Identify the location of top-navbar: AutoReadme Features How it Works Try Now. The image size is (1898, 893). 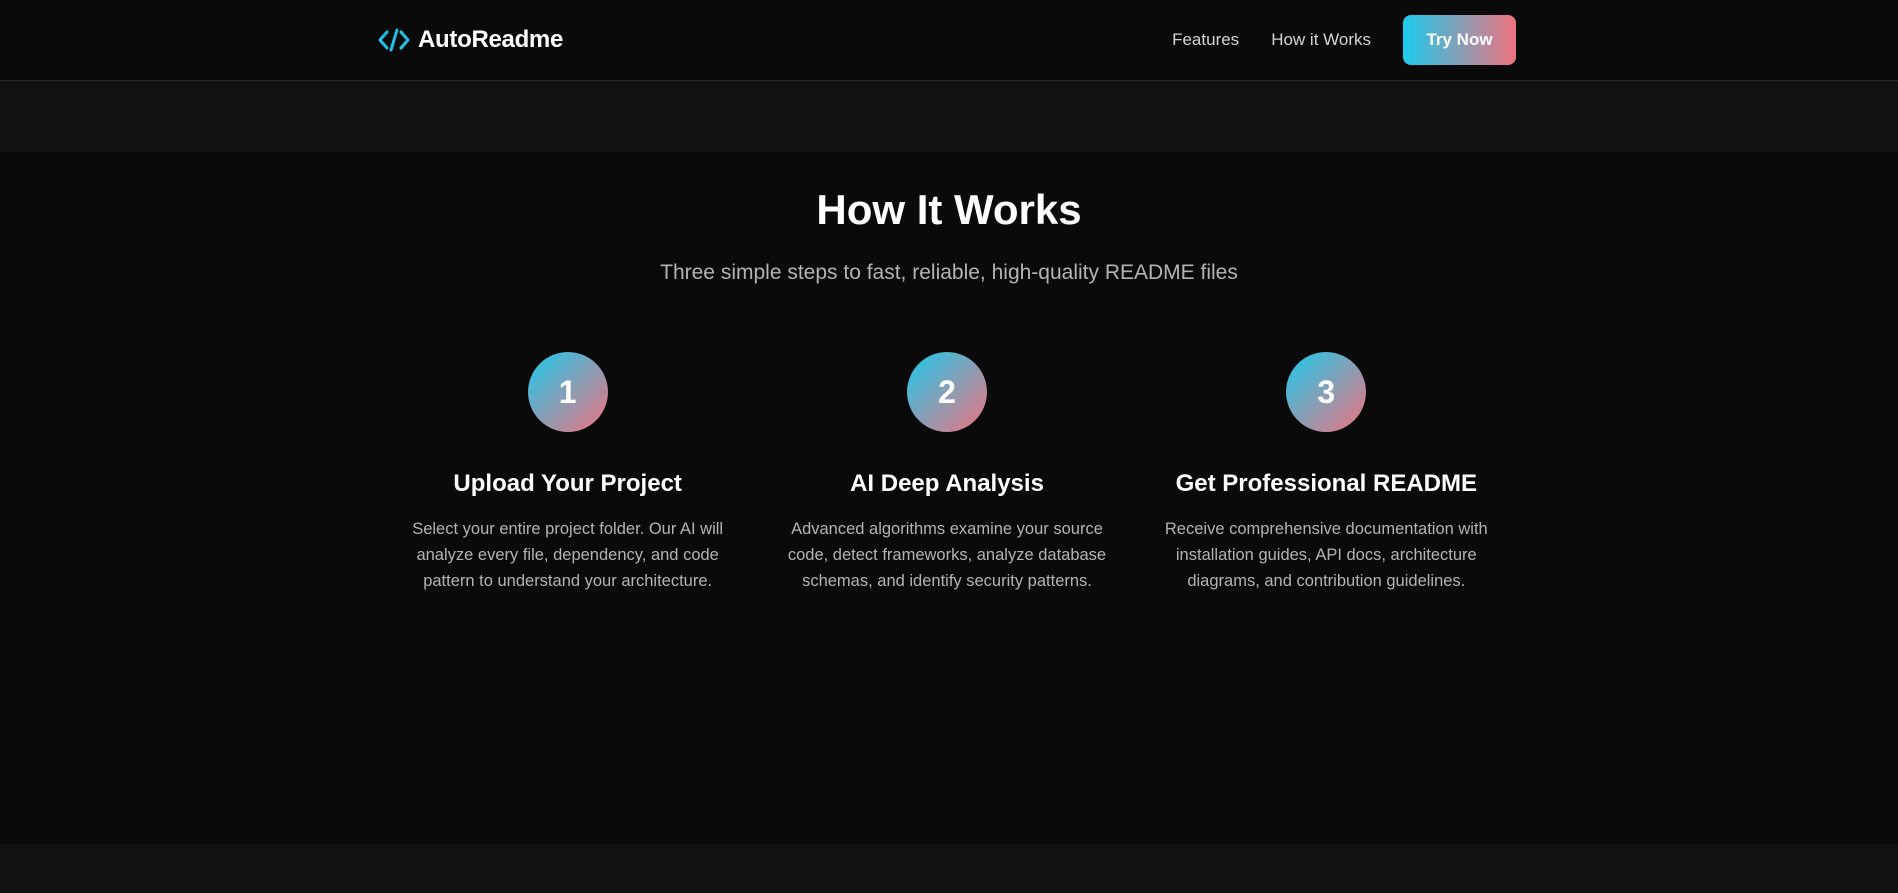
(949, 40).